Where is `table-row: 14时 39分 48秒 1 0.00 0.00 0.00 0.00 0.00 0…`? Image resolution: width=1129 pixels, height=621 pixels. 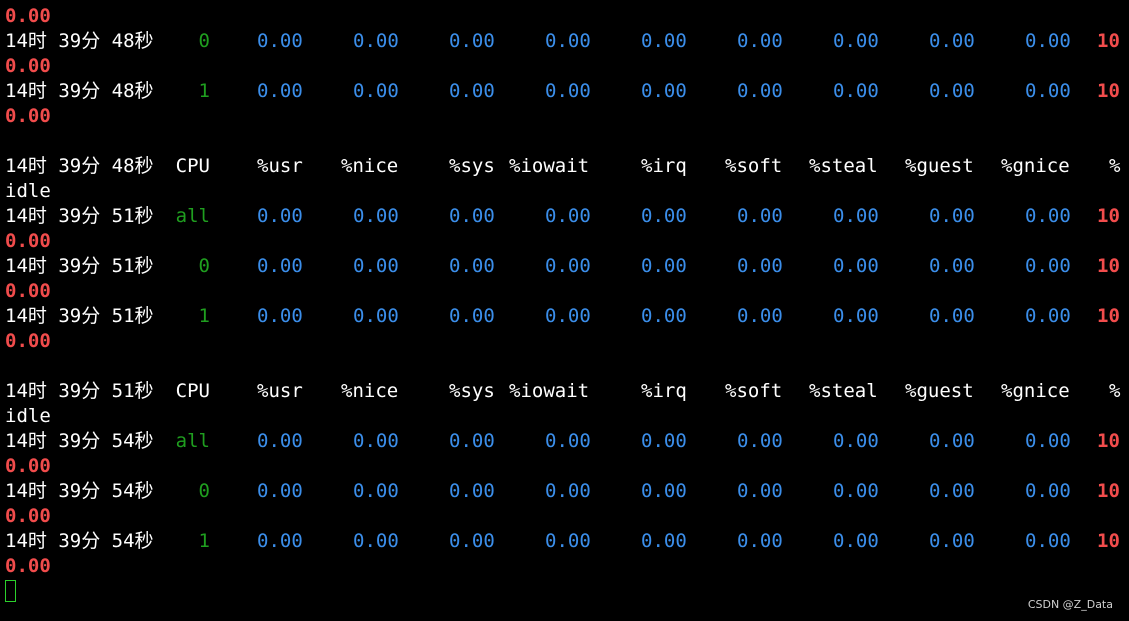 table-row: 14时 39分 48秒 1 0.00 0.00 0.00 0.00 0.00 0… is located at coordinates (560, 91).